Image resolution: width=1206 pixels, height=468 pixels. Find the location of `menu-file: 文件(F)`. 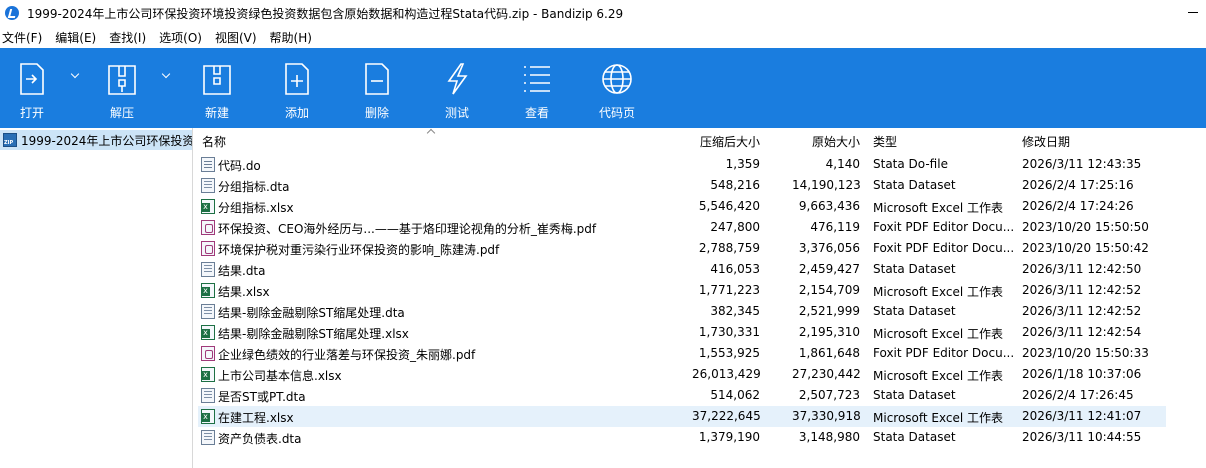

menu-file: 文件(F) is located at coordinates (25, 37).